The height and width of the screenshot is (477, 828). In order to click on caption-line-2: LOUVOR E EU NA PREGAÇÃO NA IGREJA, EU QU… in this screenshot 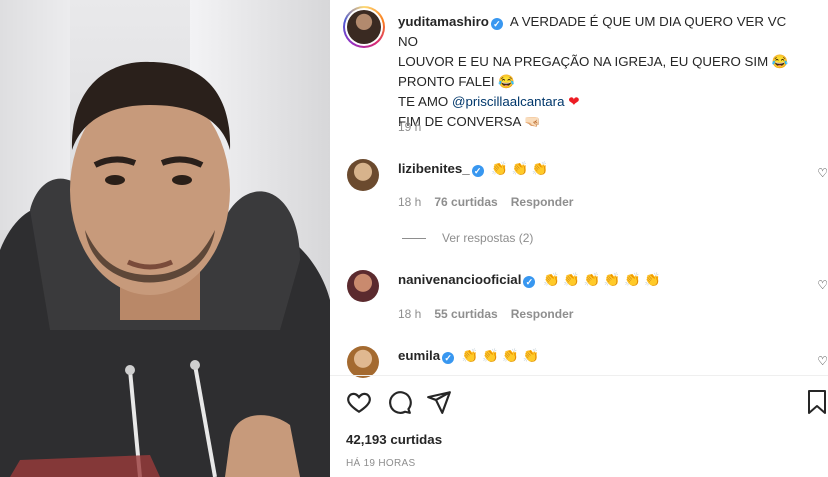, I will do `click(593, 61)`.